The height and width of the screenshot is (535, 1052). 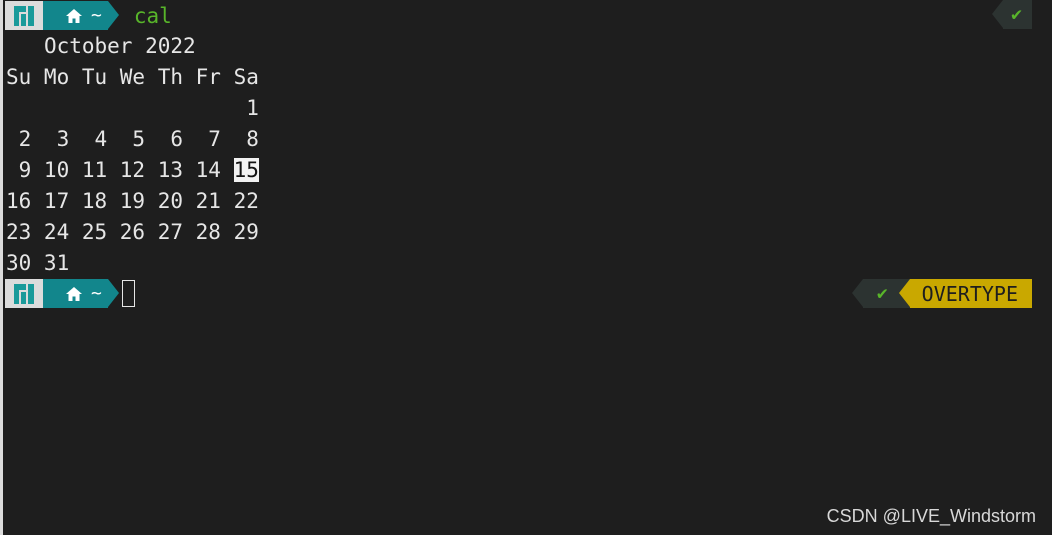 What do you see at coordinates (152, 15) in the screenshot?
I see `typed-command: cal` at bounding box center [152, 15].